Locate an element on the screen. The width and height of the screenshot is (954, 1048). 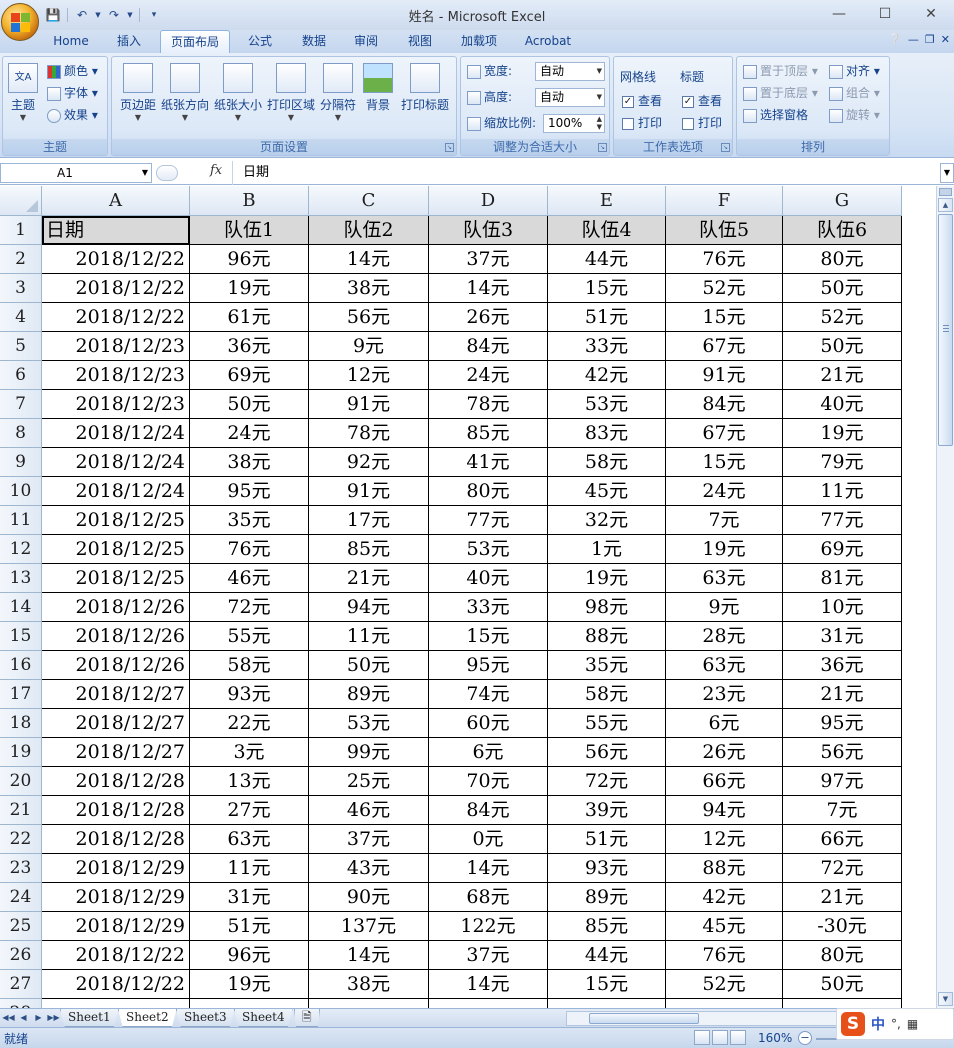
doc-minimize-icon: — is located at coordinates (913, 39).